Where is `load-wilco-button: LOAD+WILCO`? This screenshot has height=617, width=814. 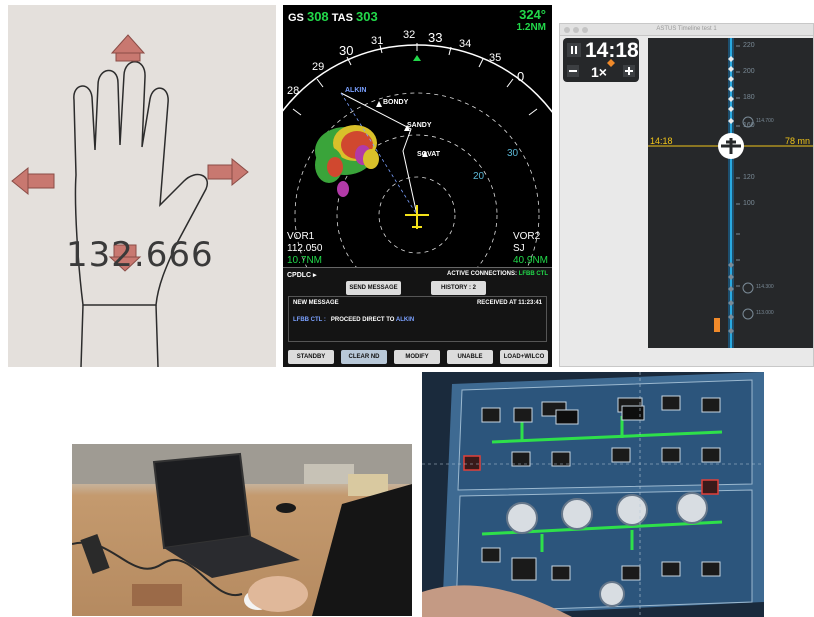
load-wilco-button: LOAD+WILCO is located at coordinates (524, 357).